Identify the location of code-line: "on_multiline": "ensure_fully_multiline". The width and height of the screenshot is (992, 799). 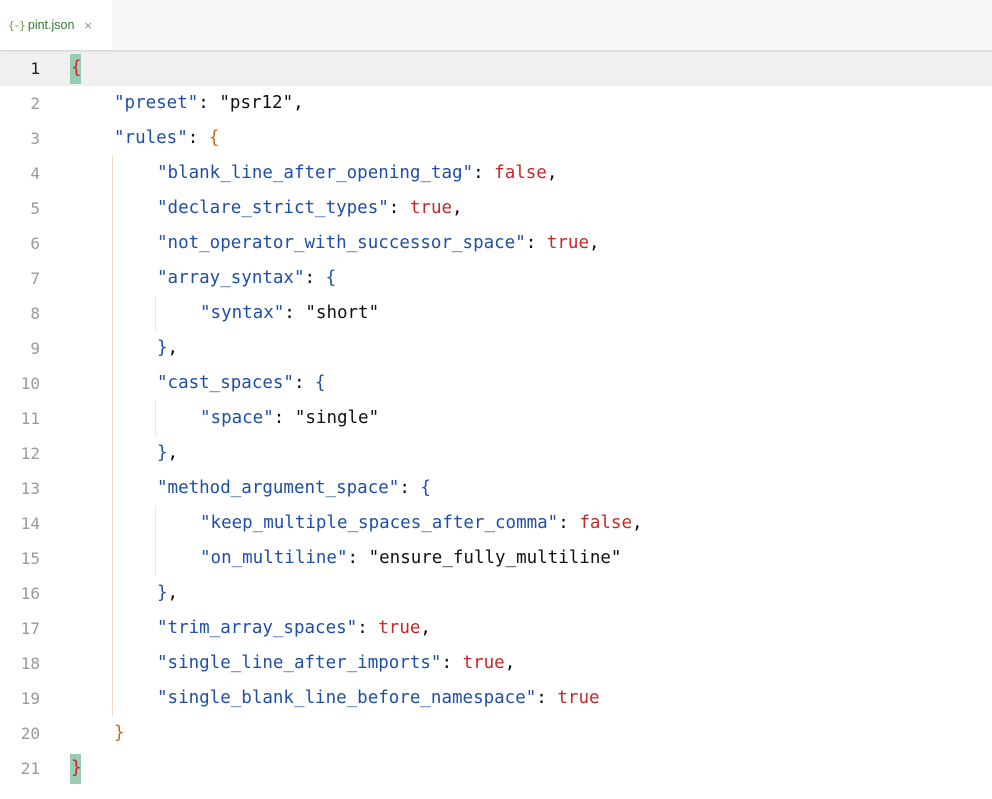
(410, 558).